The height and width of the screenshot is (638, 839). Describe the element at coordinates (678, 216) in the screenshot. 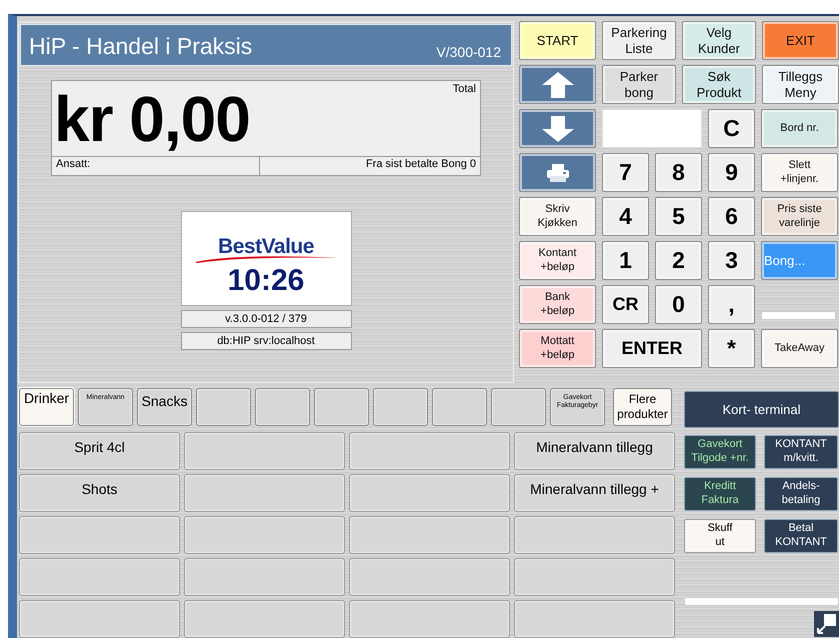

I see `keypad-key: 5` at that location.